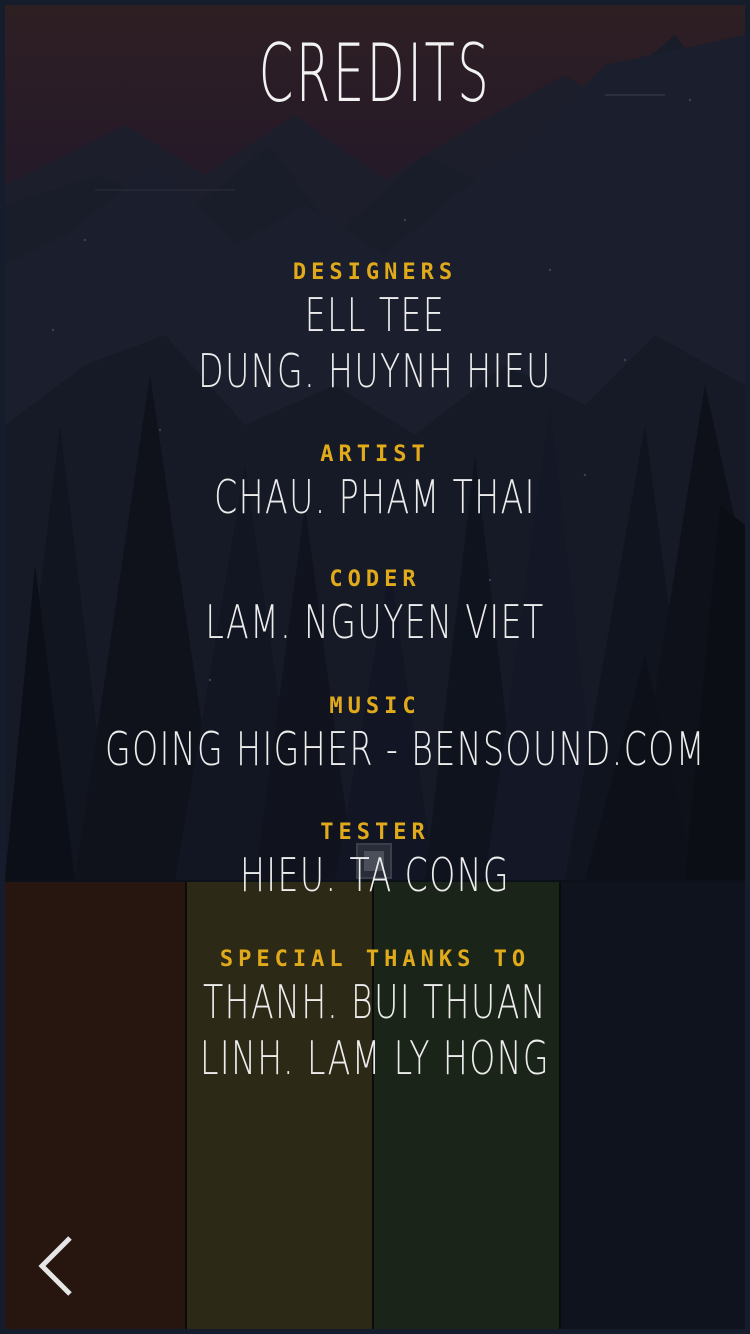 Image resolution: width=750 pixels, height=1334 pixels. I want to click on tester-name: HIEU. TA CONG, so click(375, 875).